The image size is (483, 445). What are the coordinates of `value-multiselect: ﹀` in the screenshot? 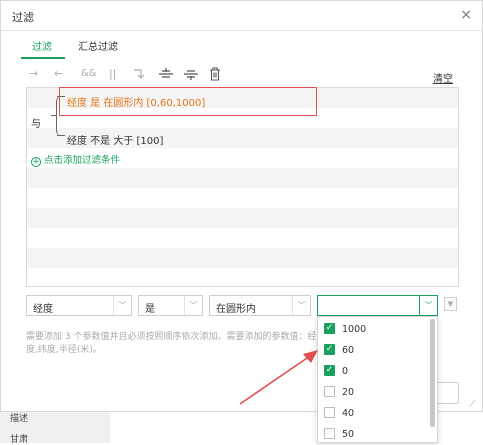 It's located at (377, 305).